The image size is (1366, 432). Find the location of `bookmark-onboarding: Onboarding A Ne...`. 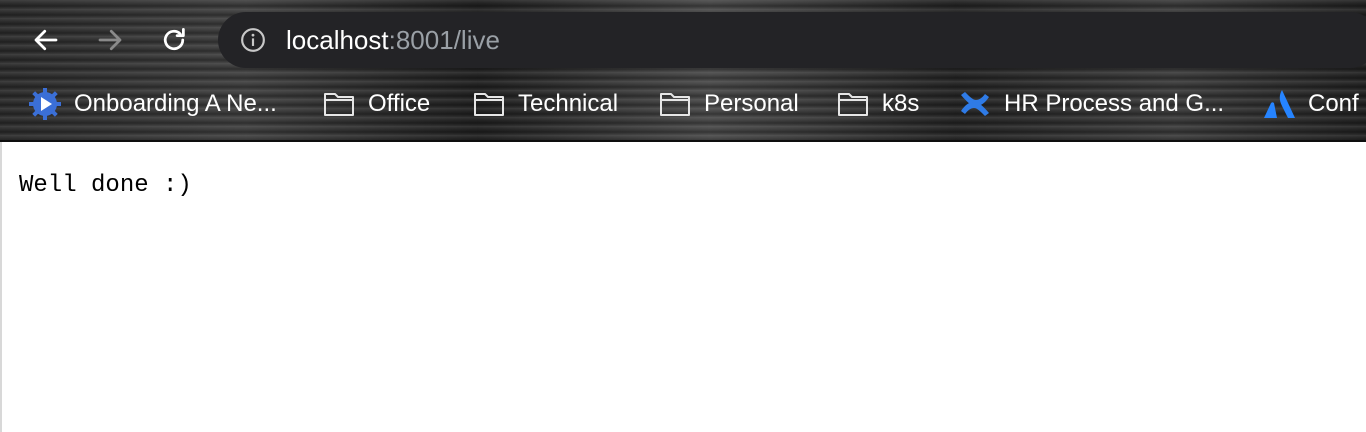

bookmark-onboarding: Onboarding A Ne... is located at coordinates (152, 104).